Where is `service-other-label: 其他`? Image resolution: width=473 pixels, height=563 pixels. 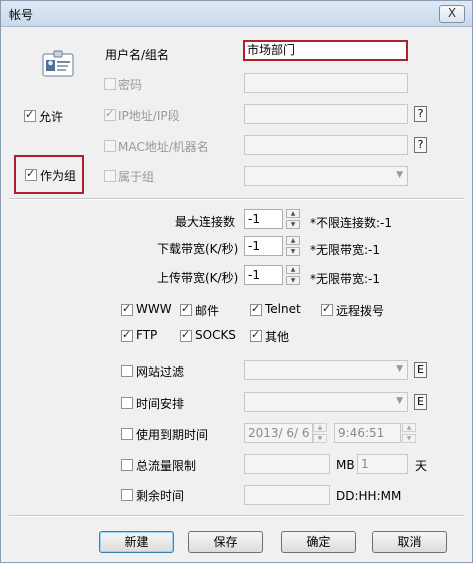
service-other-label: 其他 is located at coordinates (277, 337).